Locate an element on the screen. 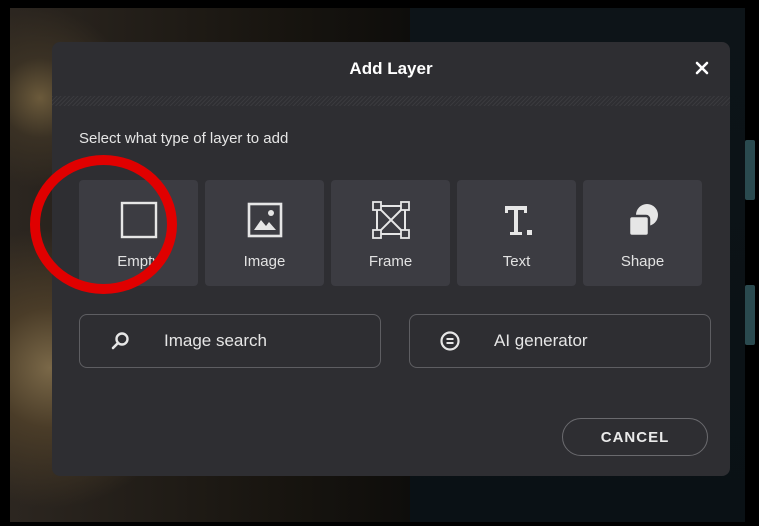 The width and height of the screenshot is (759, 526). dialog-prompt: Select what type of layer to add is located at coordinates (184, 138).